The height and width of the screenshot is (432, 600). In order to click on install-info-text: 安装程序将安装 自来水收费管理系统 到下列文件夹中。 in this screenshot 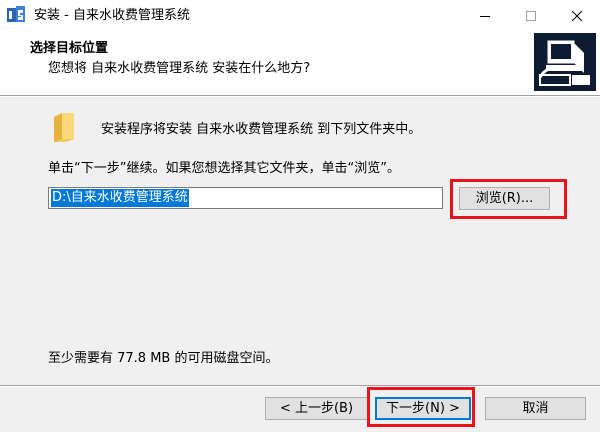, I will do `click(261, 129)`.